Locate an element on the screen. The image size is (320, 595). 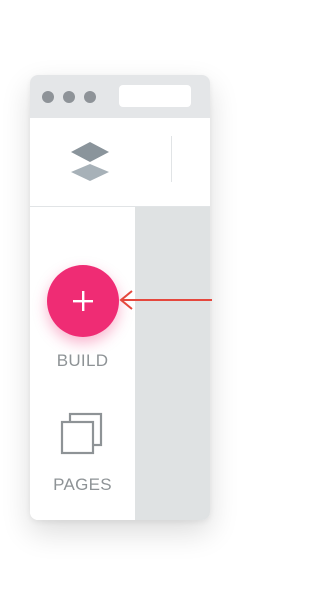
address-bar is located at coordinates (155, 96).